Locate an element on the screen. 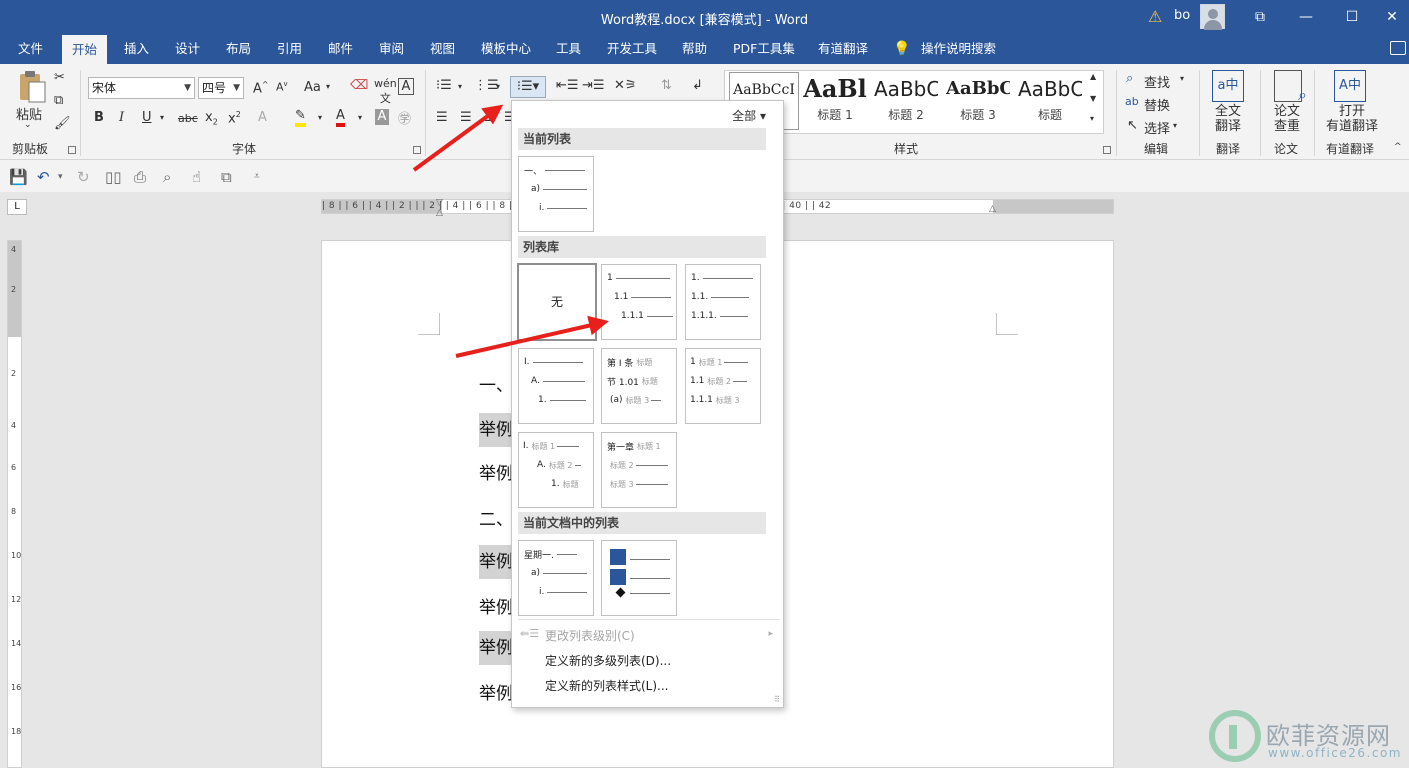 Image resolution: width=1409 pixels, height=768 pixels. arrow-to-list-style is located at coordinates (532, 336).